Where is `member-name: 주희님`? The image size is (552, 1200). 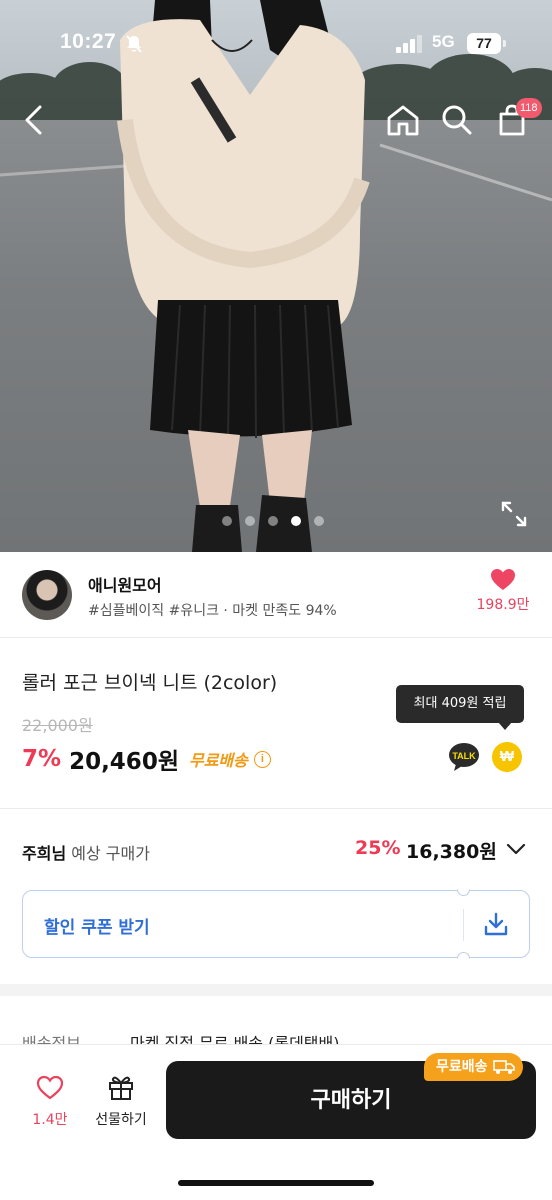 member-name: 주희님 is located at coordinates (44, 853).